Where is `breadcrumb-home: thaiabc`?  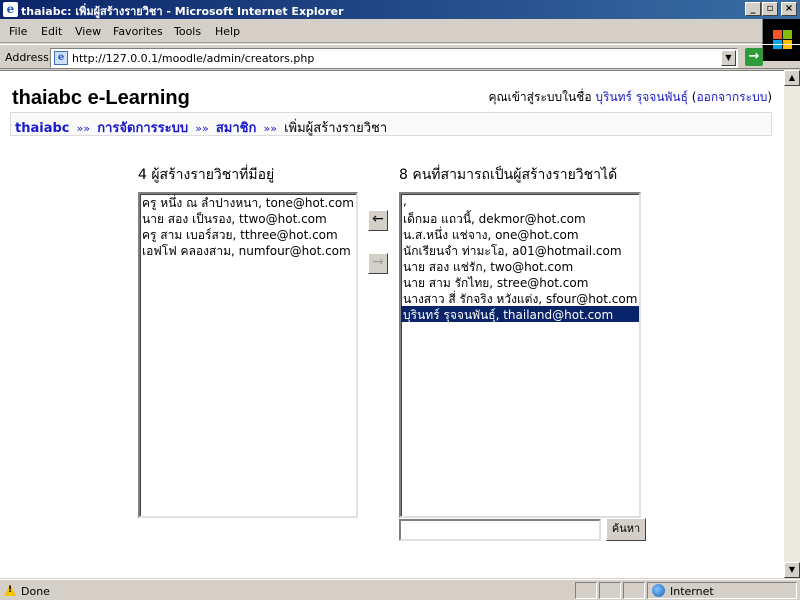
breadcrumb-home: thaiabc is located at coordinates (42, 128).